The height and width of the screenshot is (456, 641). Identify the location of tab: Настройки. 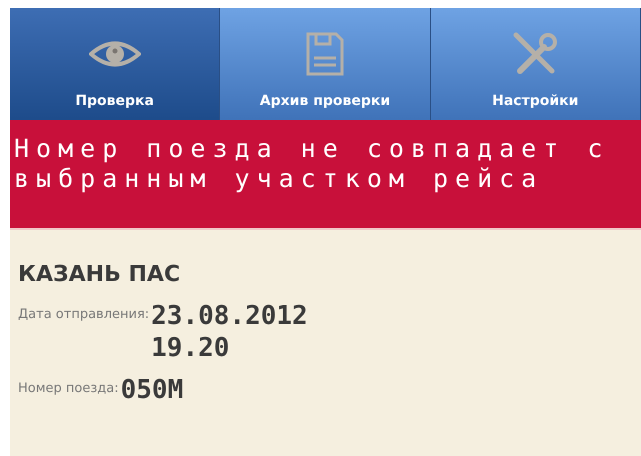
(535, 64).